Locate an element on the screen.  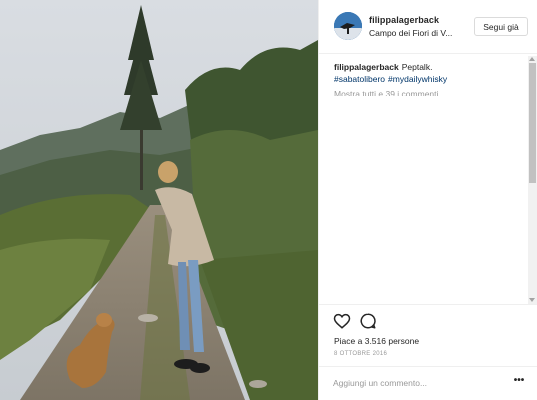
post-date: 8 OTTOBRE 2016 is located at coordinates (361, 354).